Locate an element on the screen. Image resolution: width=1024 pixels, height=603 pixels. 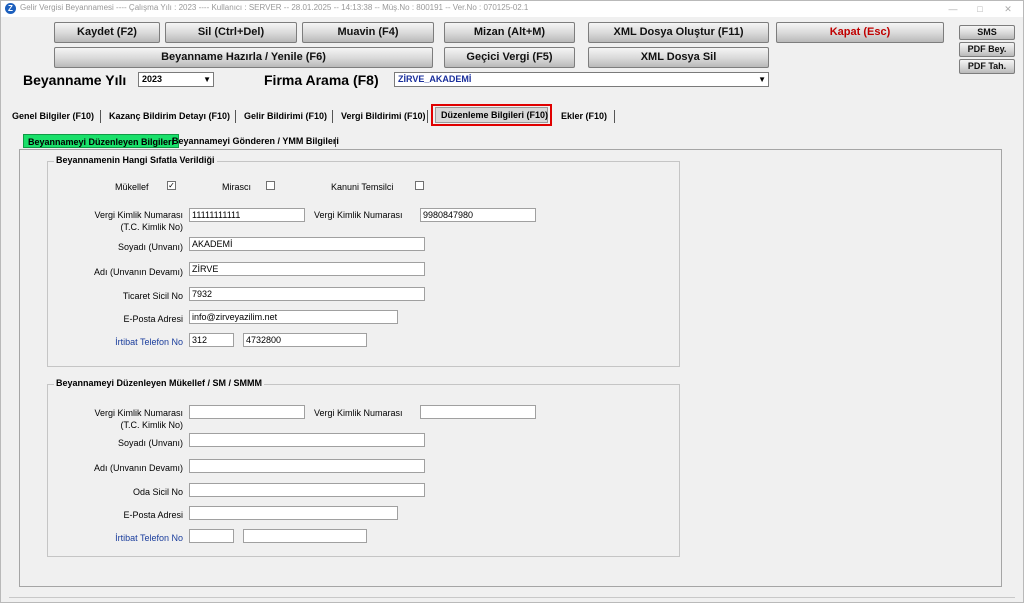
subtab-gonderen: Beyannameyi Gönderen / YMM Bilgileri is located at coordinates (255, 141).